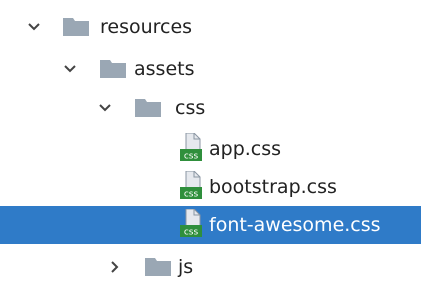 The width and height of the screenshot is (421, 286). What do you see at coordinates (164, 69) in the screenshot?
I see `tree-folder-label: assets` at bounding box center [164, 69].